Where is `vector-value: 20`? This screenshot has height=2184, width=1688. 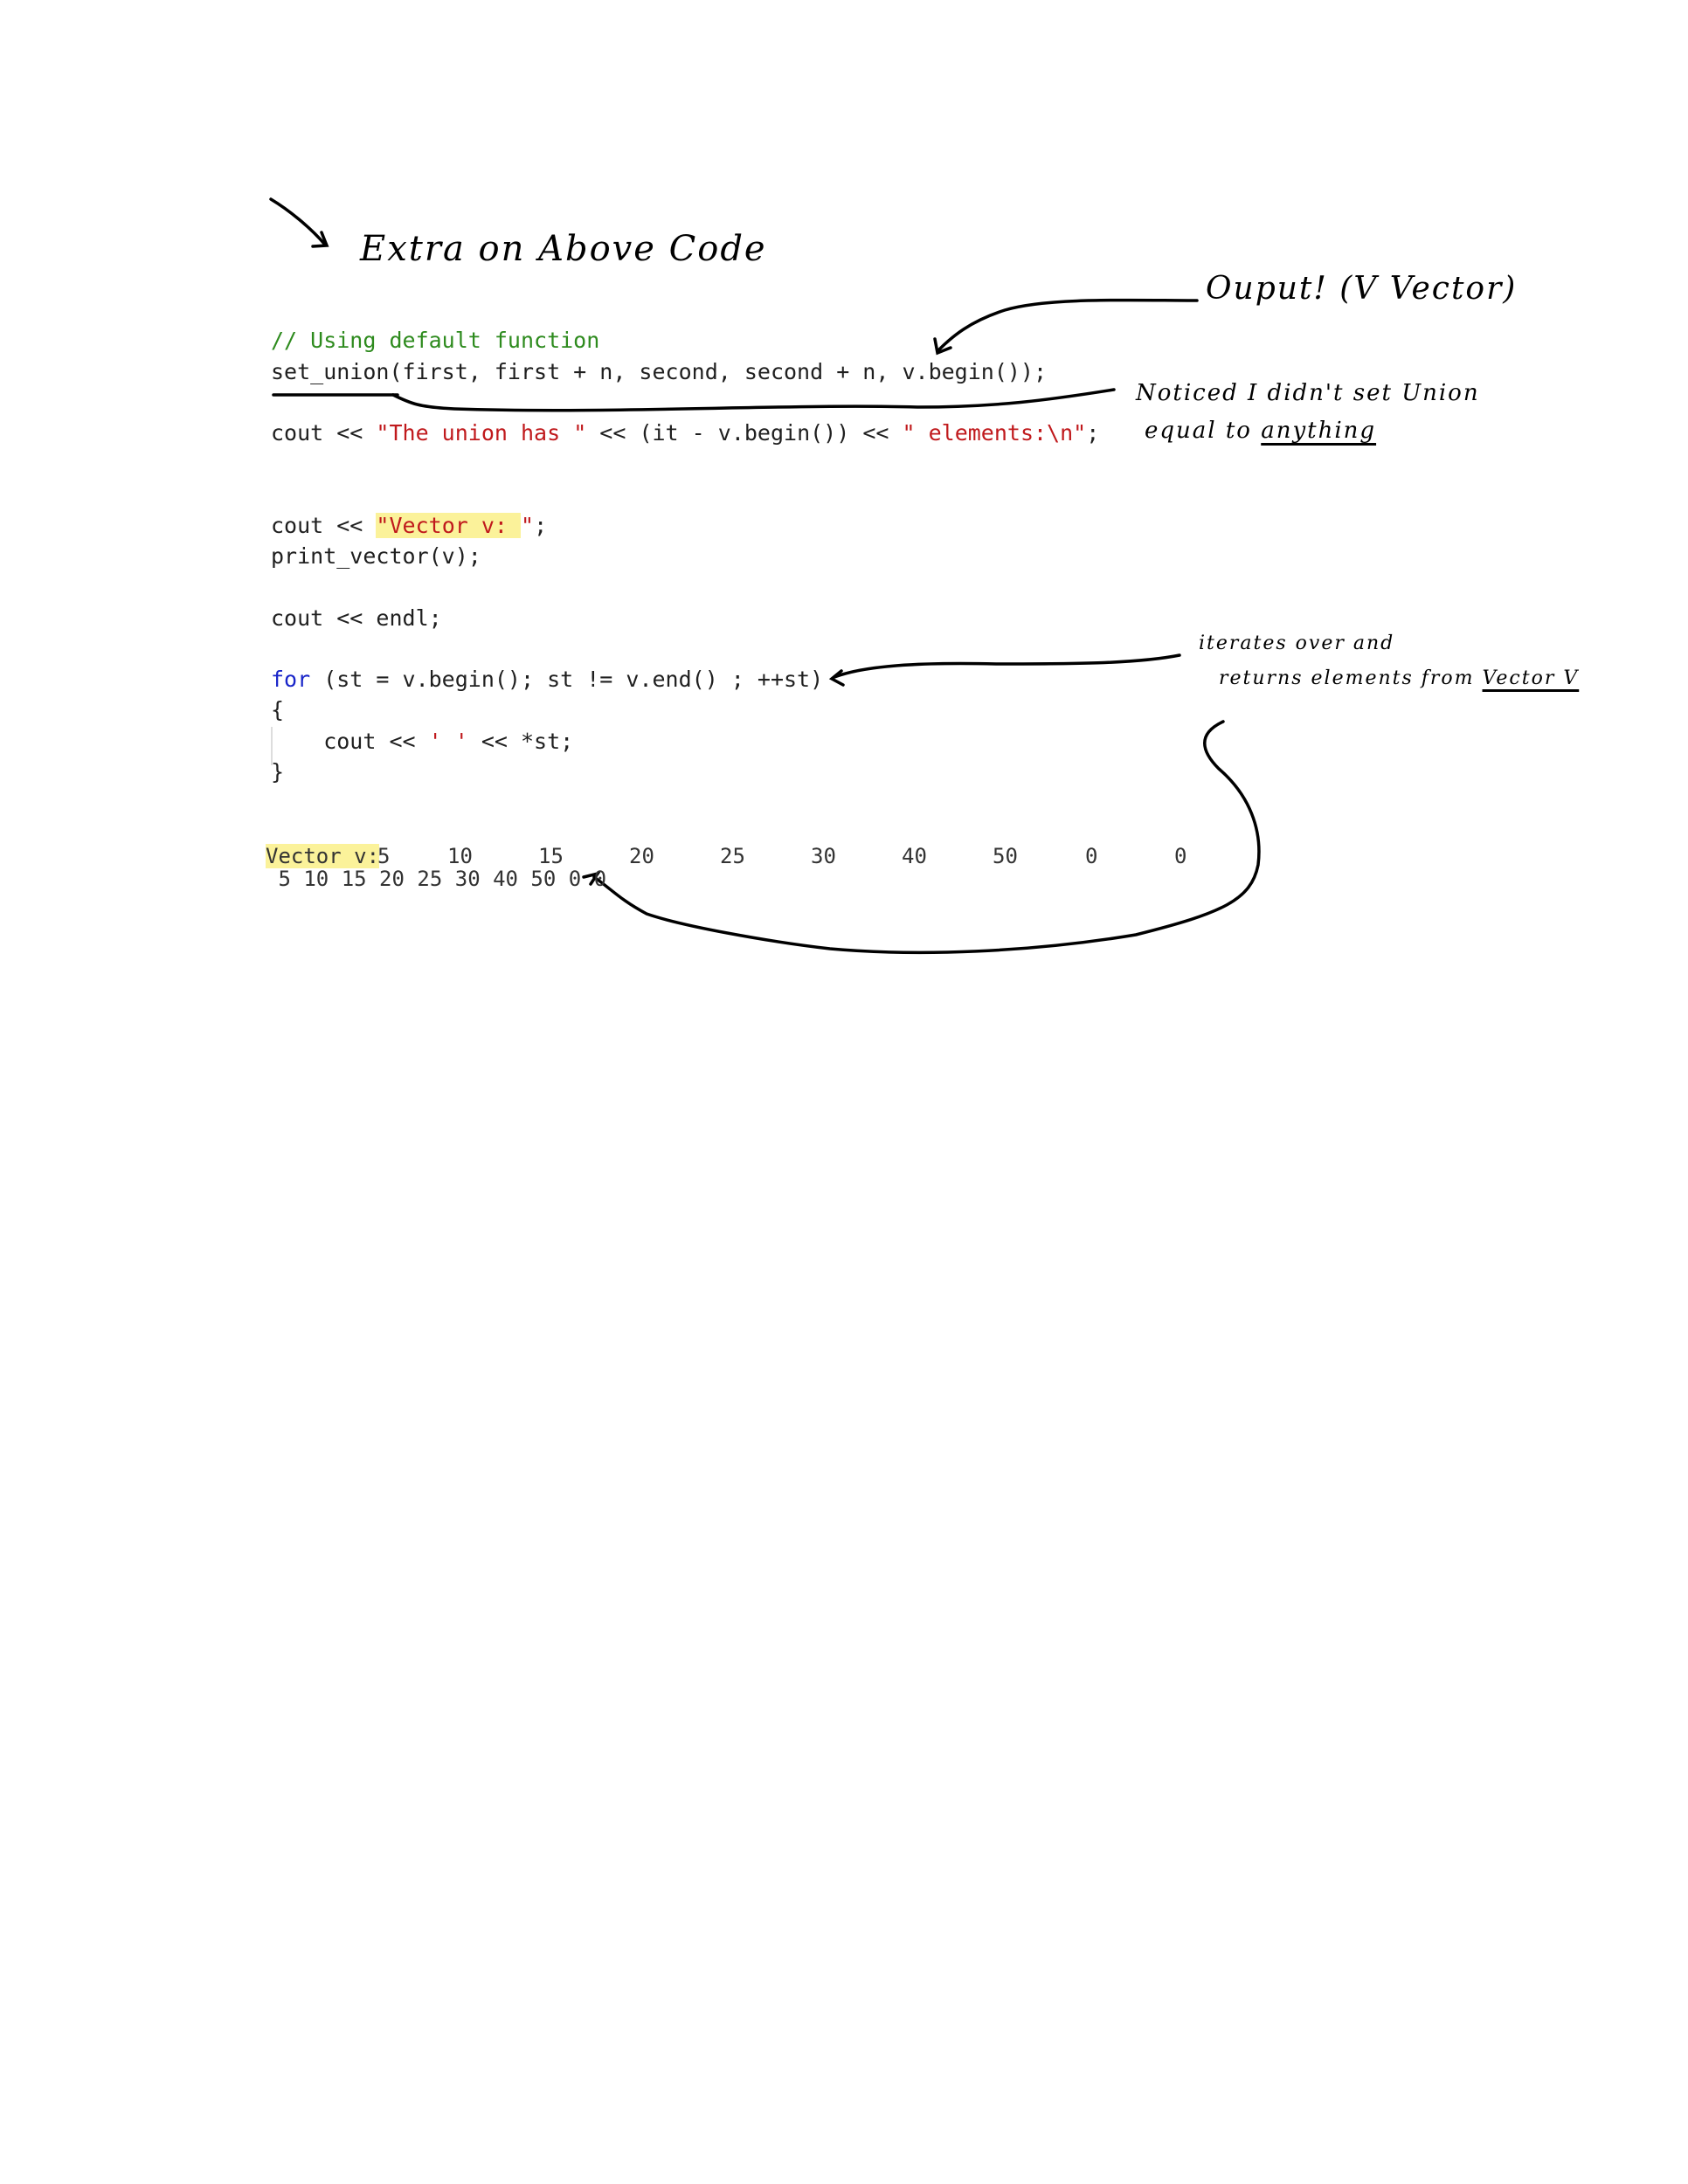
vector-value: 20 is located at coordinates (641, 856).